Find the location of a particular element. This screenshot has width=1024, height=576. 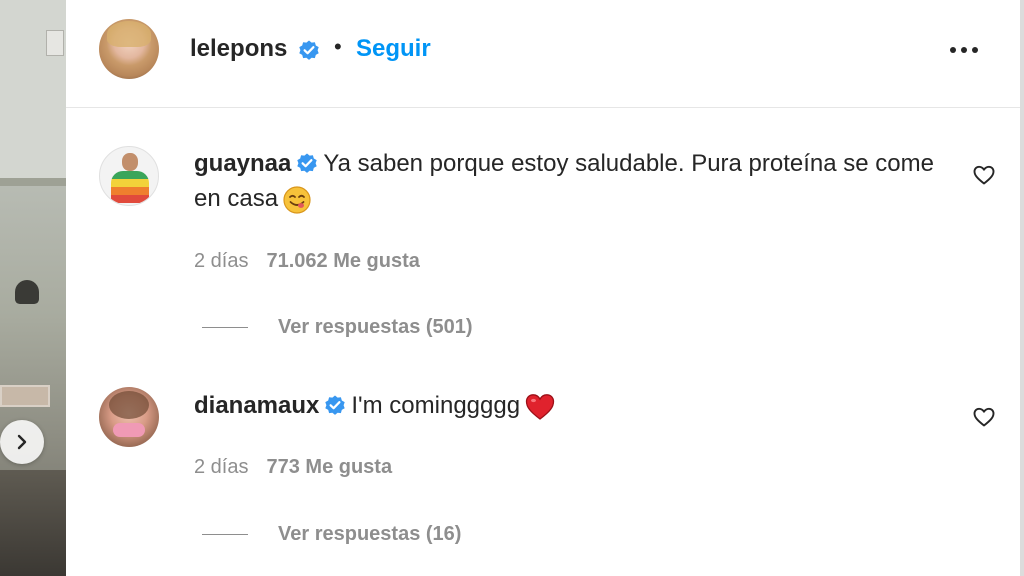

owner-avatar is located at coordinates (129, 49).